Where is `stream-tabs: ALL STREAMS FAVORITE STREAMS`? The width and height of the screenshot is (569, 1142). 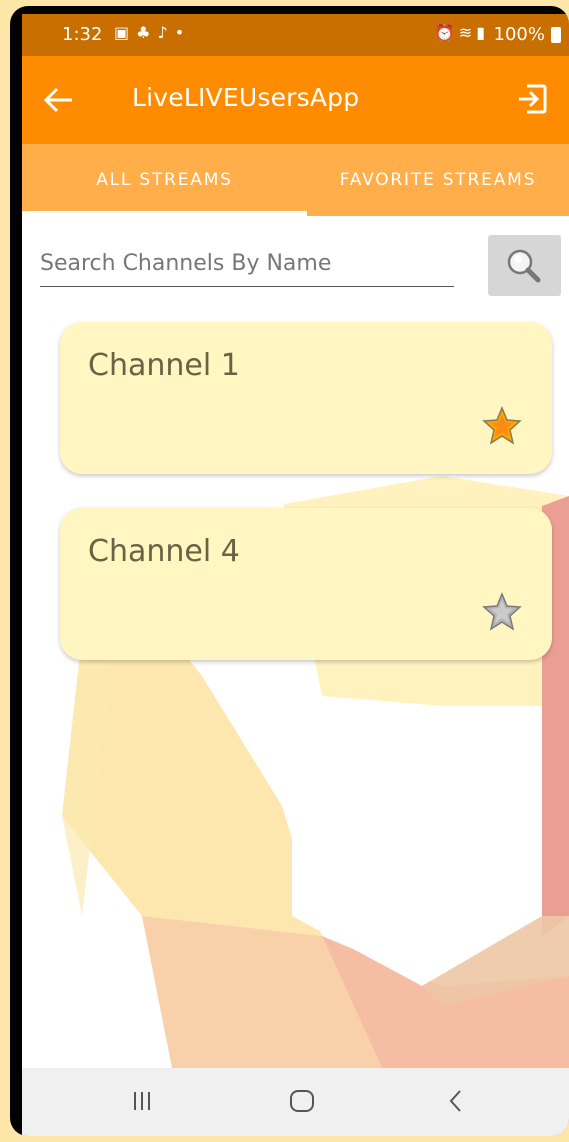
stream-tabs: ALL STREAMS FAVORITE STREAMS is located at coordinates (295, 180).